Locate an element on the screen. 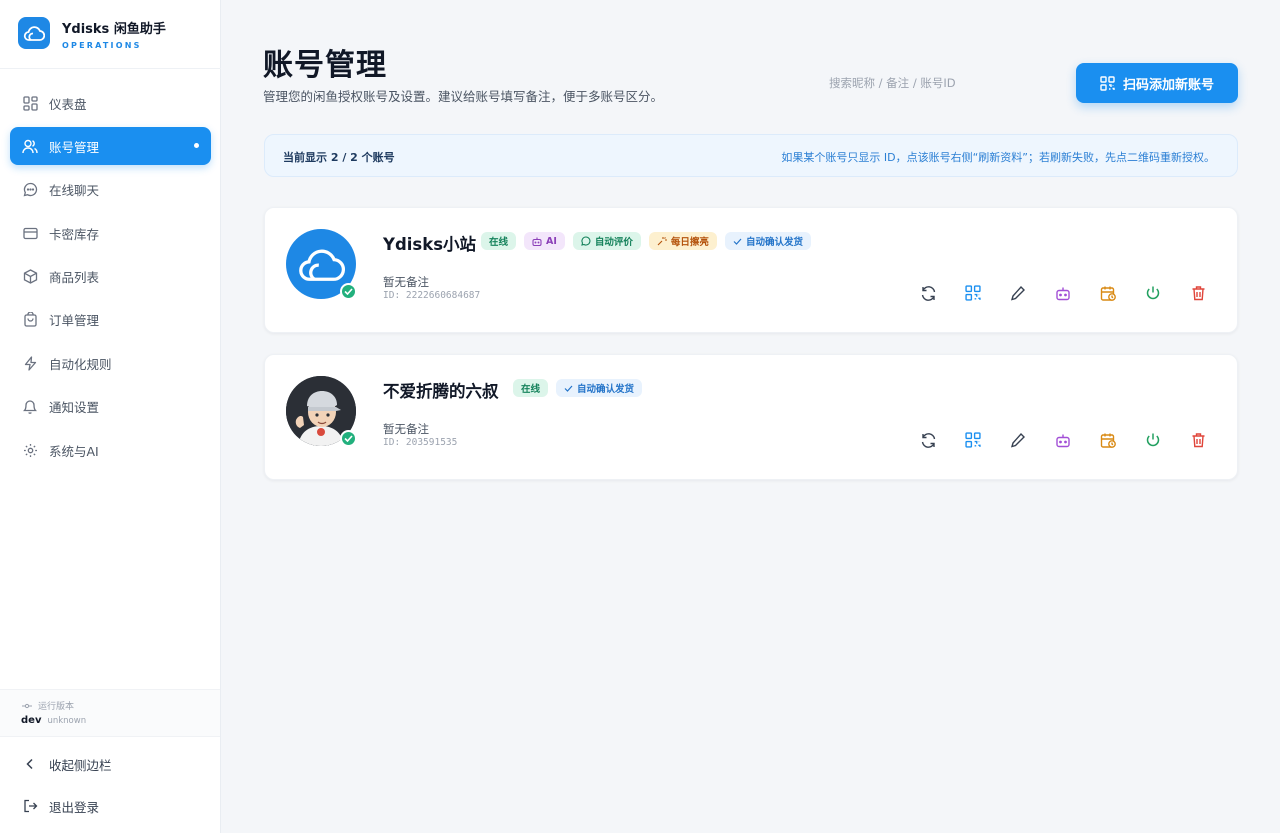 The width and height of the screenshot is (1280, 833). badge-daily-polish: 每日擦亮 is located at coordinates (682, 241).